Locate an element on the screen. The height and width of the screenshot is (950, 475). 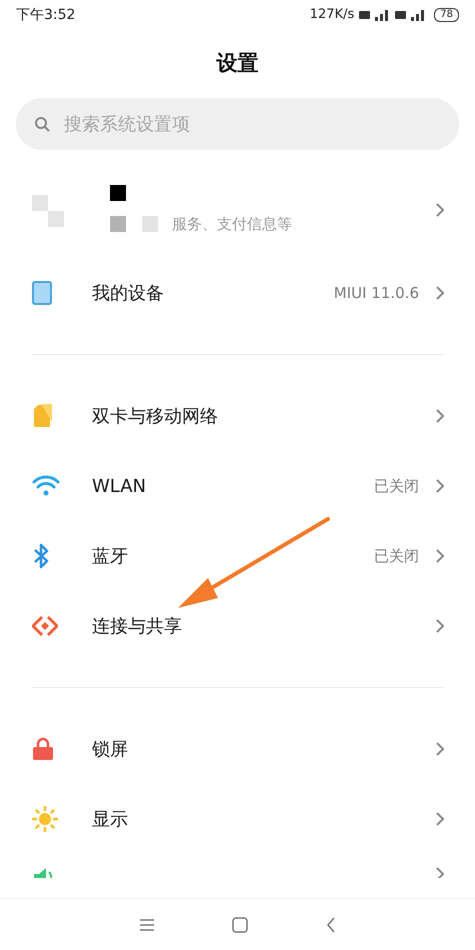
settings-row: WLAN 已关闭 is located at coordinates (237, 486).